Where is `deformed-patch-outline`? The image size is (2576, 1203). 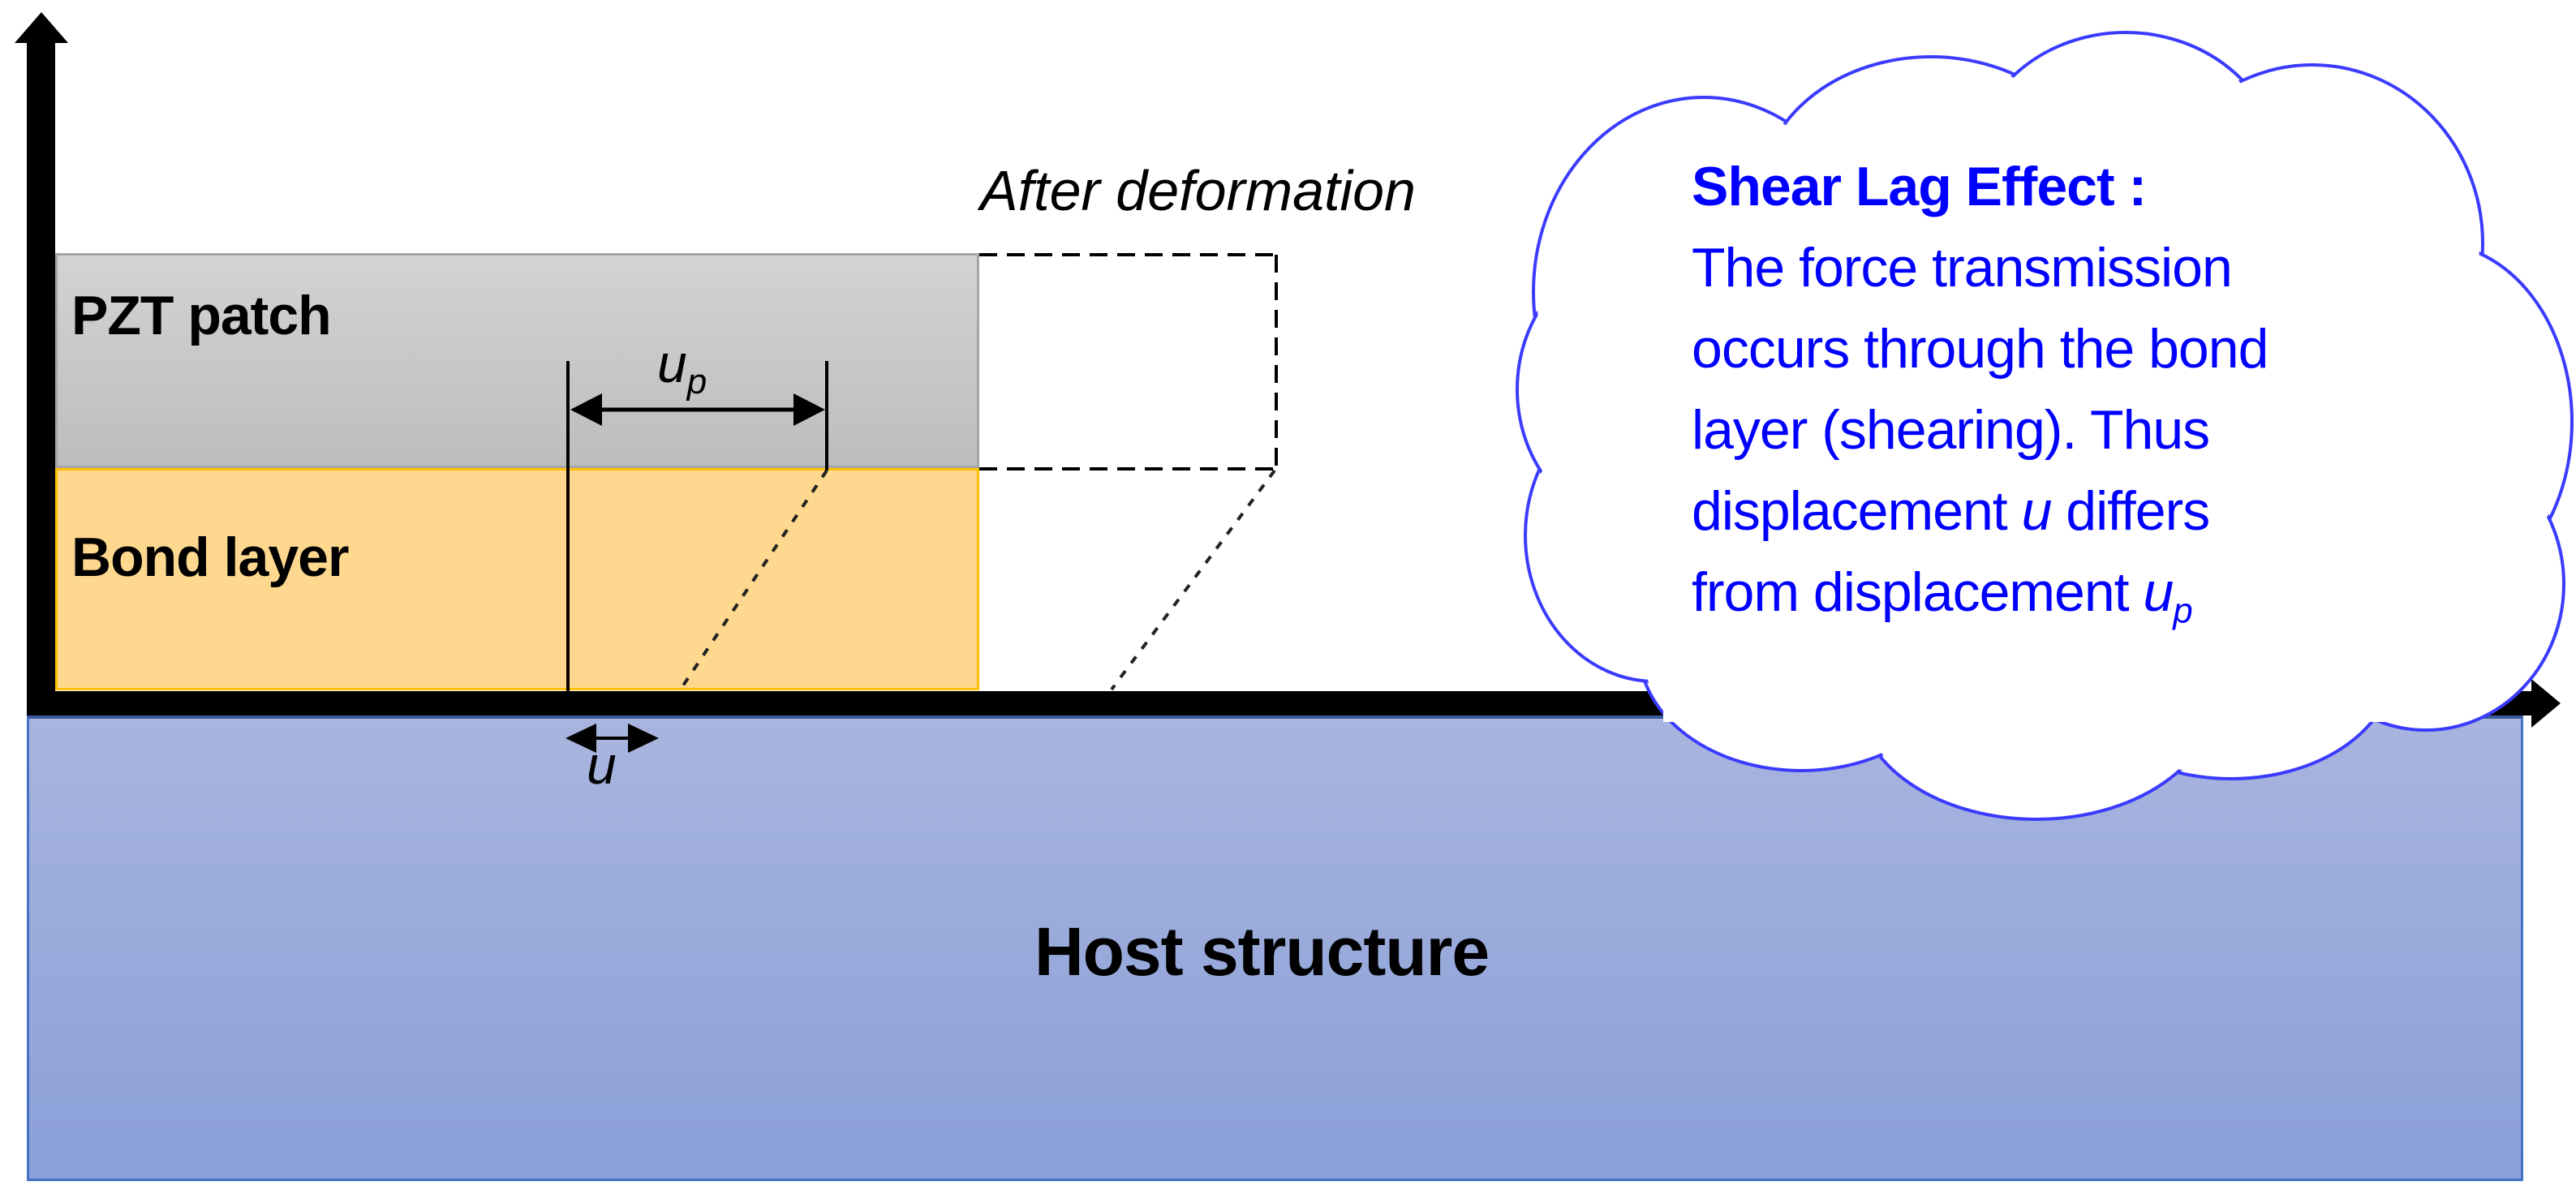 deformed-patch-outline is located at coordinates (1128, 362).